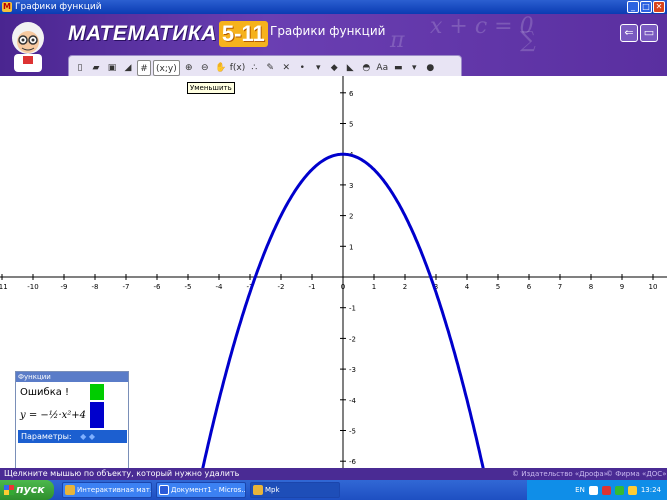 The image size is (667, 500). Describe the element at coordinates (467, 287) in the screenshot. I see `x-tick-label: 4` at that location.